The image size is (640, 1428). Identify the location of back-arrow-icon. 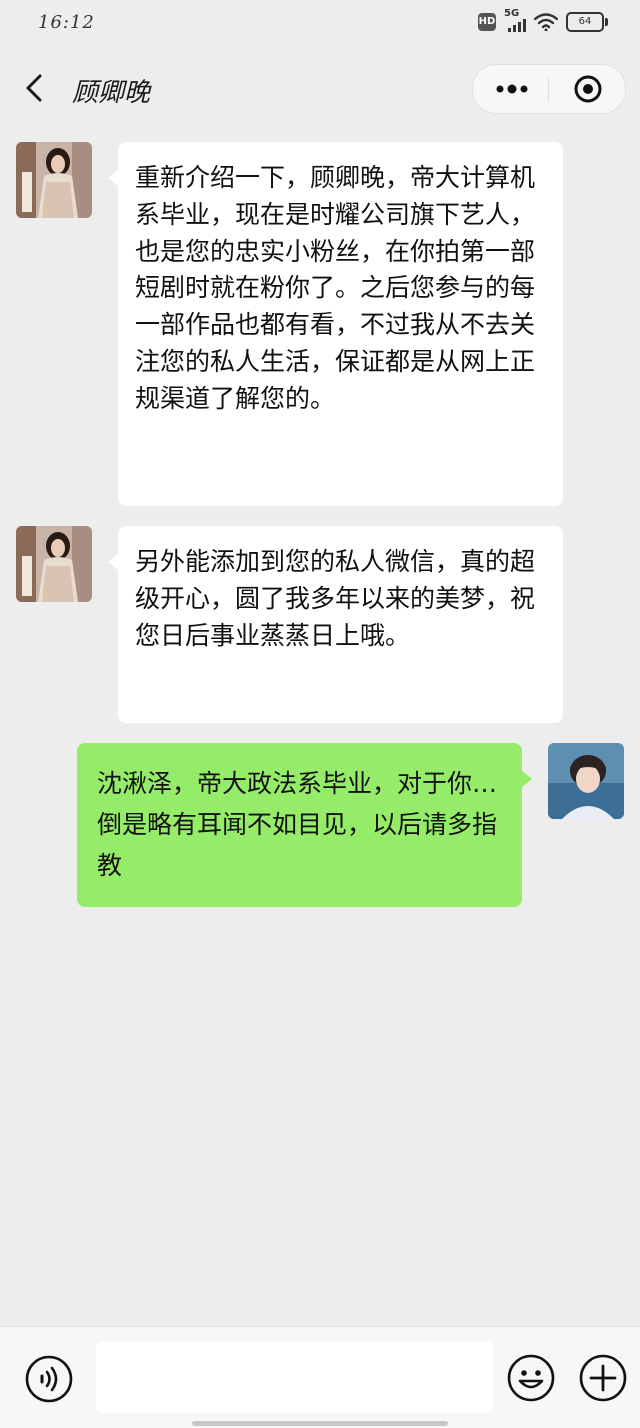
(35, 88).